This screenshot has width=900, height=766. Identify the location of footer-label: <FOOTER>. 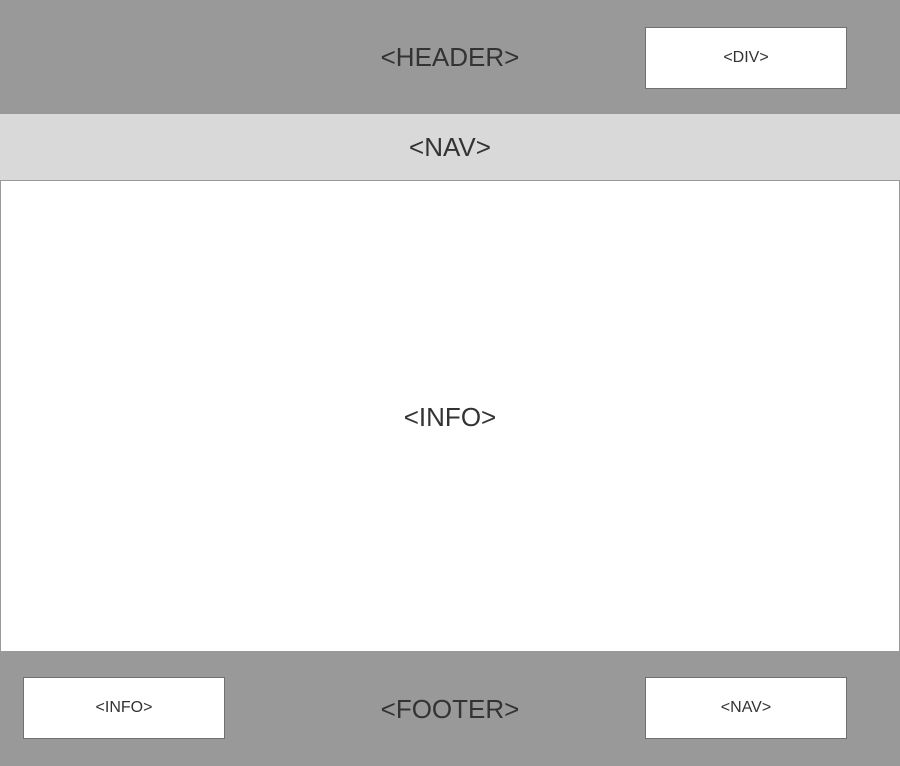
(450, 708).